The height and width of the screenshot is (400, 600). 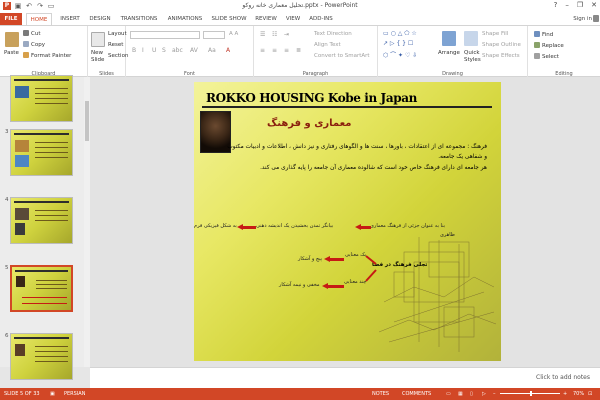 What do you see at coordinates (460, 394) in the screenshot?
I see `slide-sorter-icon: ▦` at bounding box center [460, 394].